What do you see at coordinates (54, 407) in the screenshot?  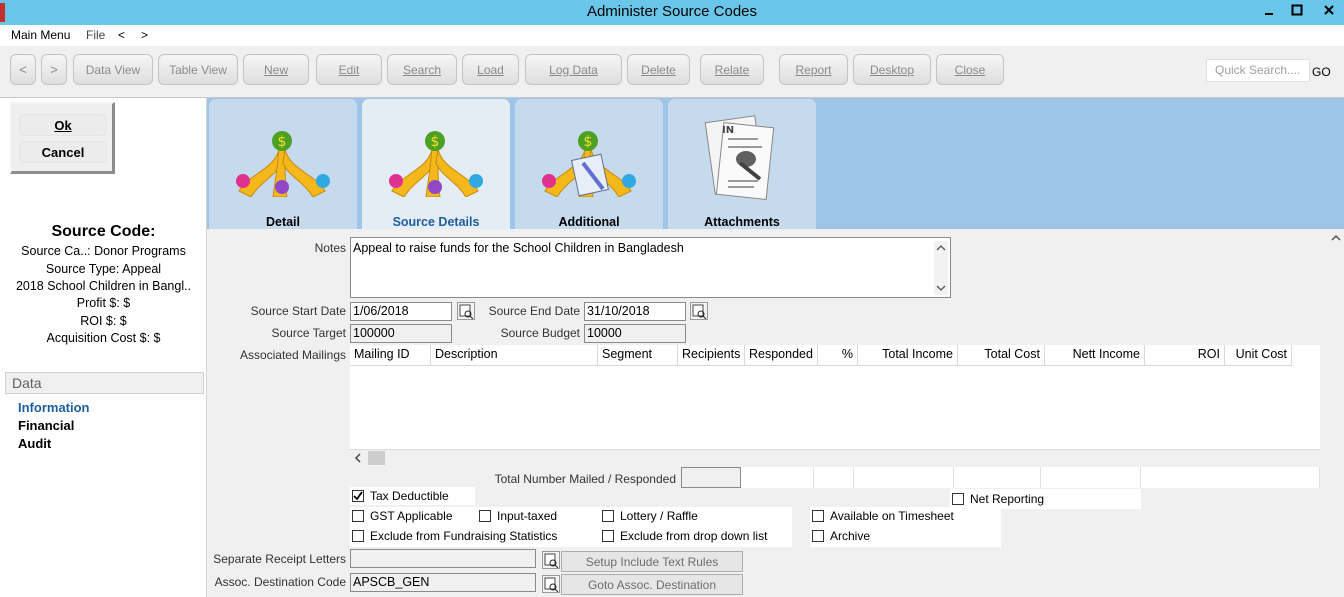 I see `link-information: Information` at bounding box center [54, 407].